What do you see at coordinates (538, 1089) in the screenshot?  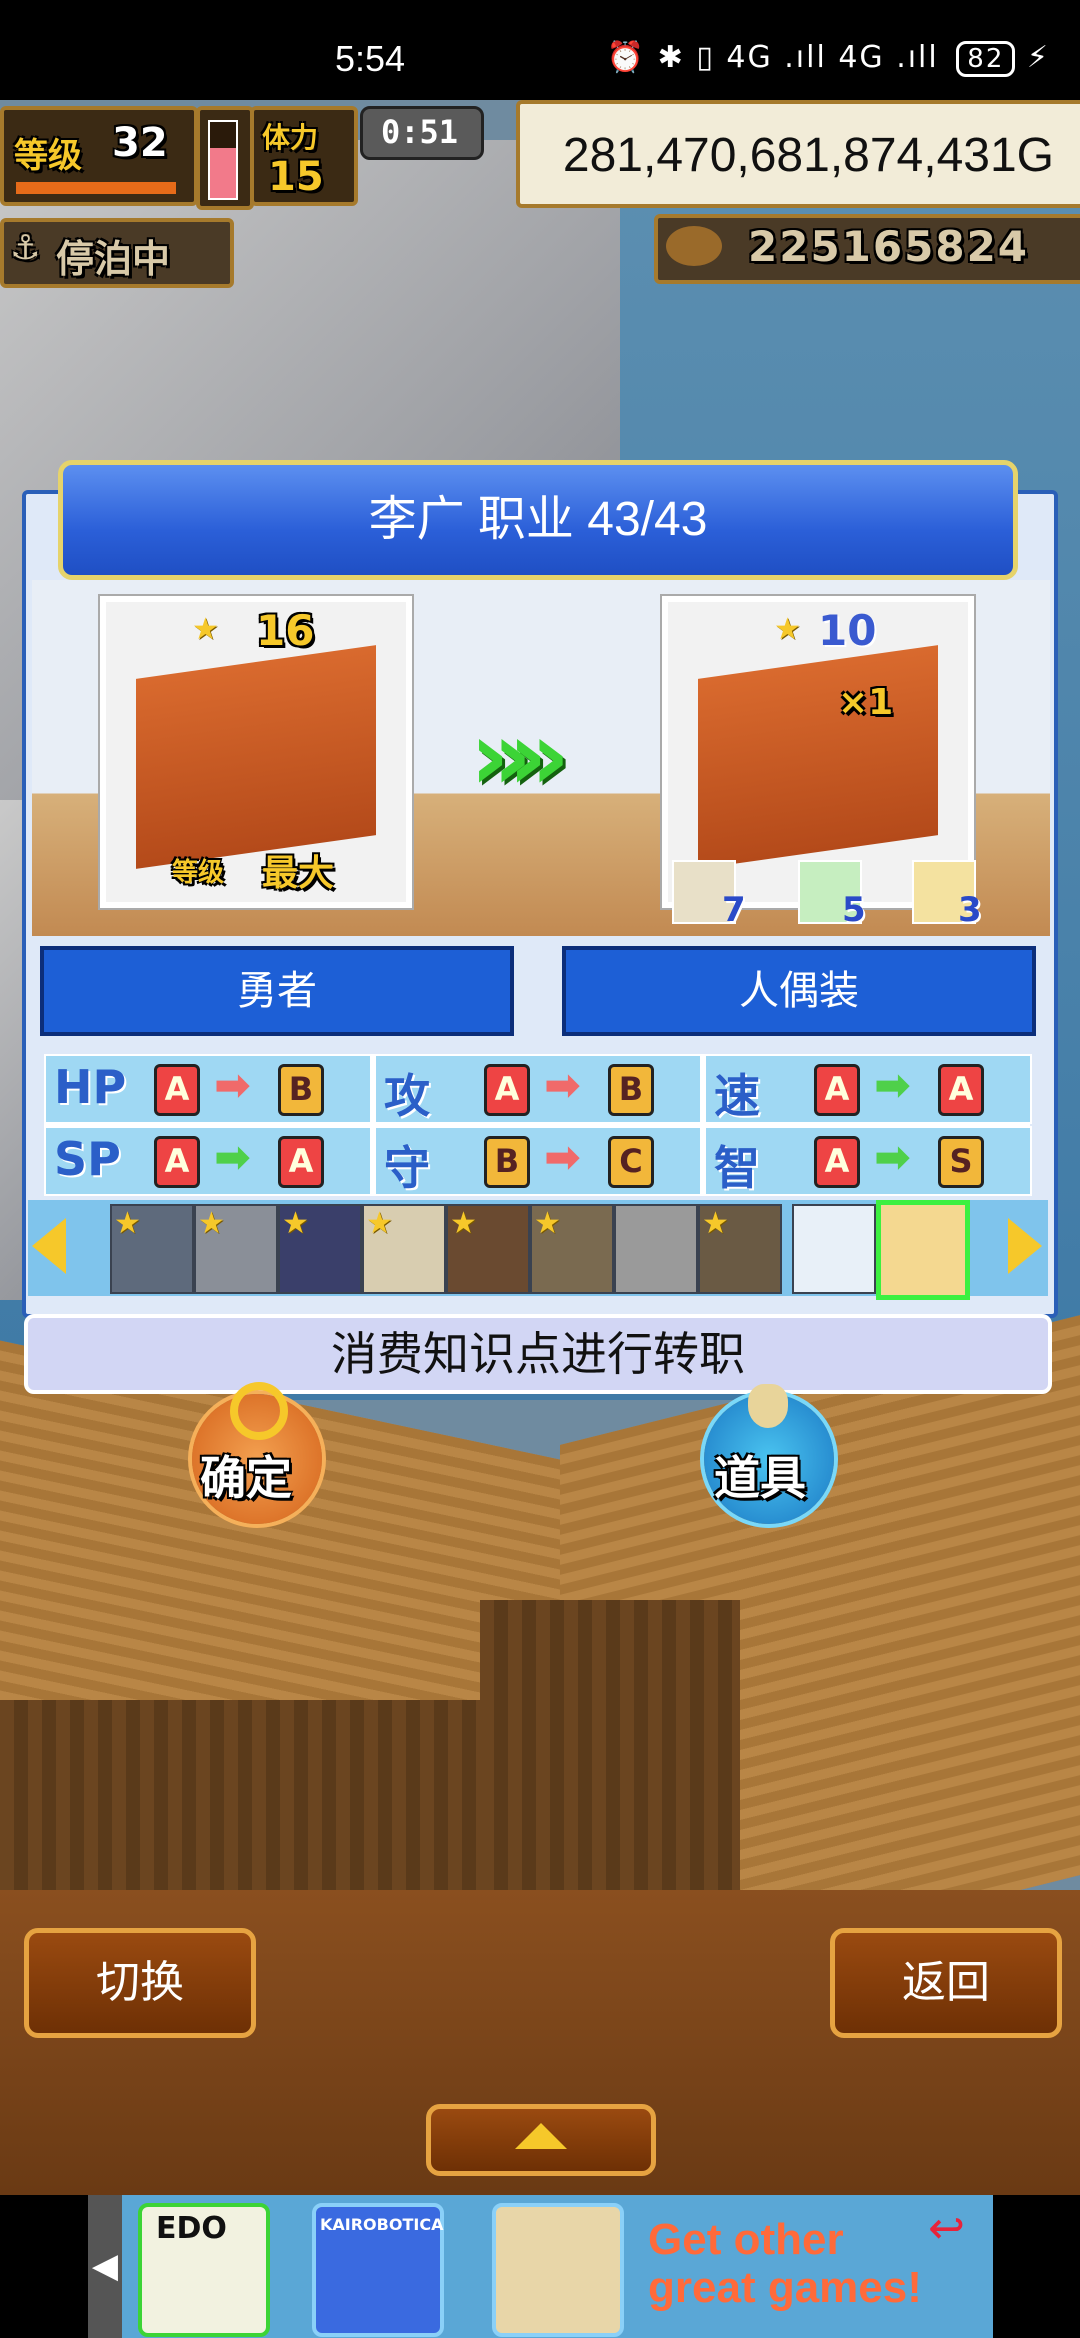 I see `stat-attack: 攻 A ➡ B` at bounding box center [538, 1089].